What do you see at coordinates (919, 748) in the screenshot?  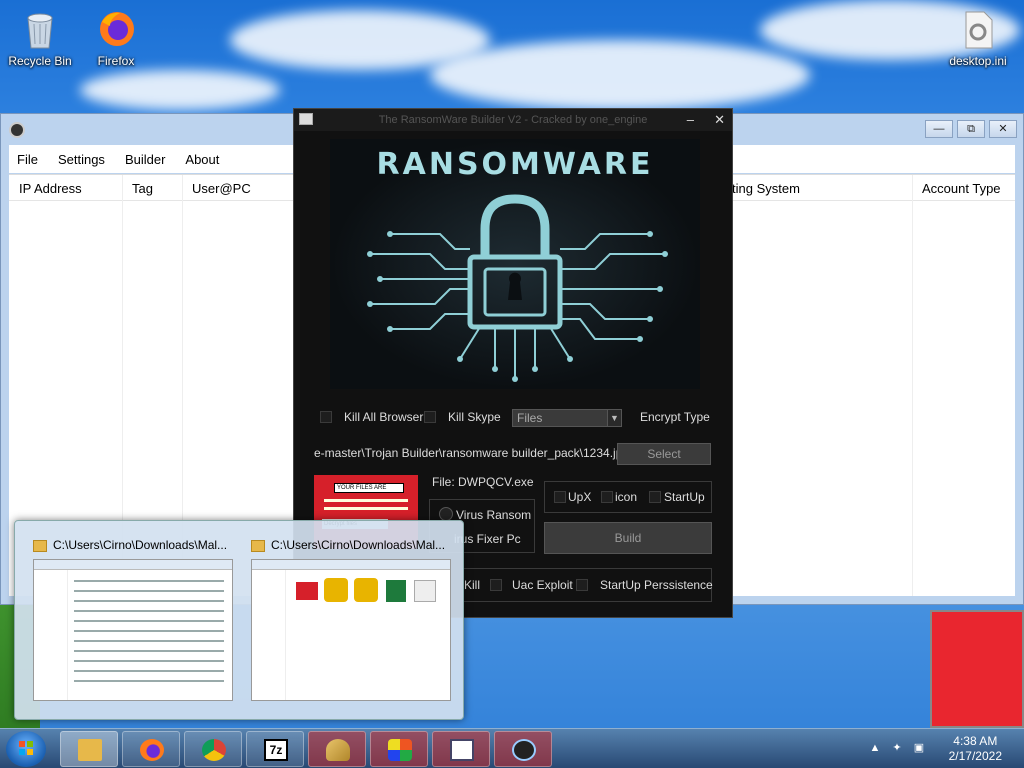 I see `network-icon: ▣` at bounding box center [919, 748].